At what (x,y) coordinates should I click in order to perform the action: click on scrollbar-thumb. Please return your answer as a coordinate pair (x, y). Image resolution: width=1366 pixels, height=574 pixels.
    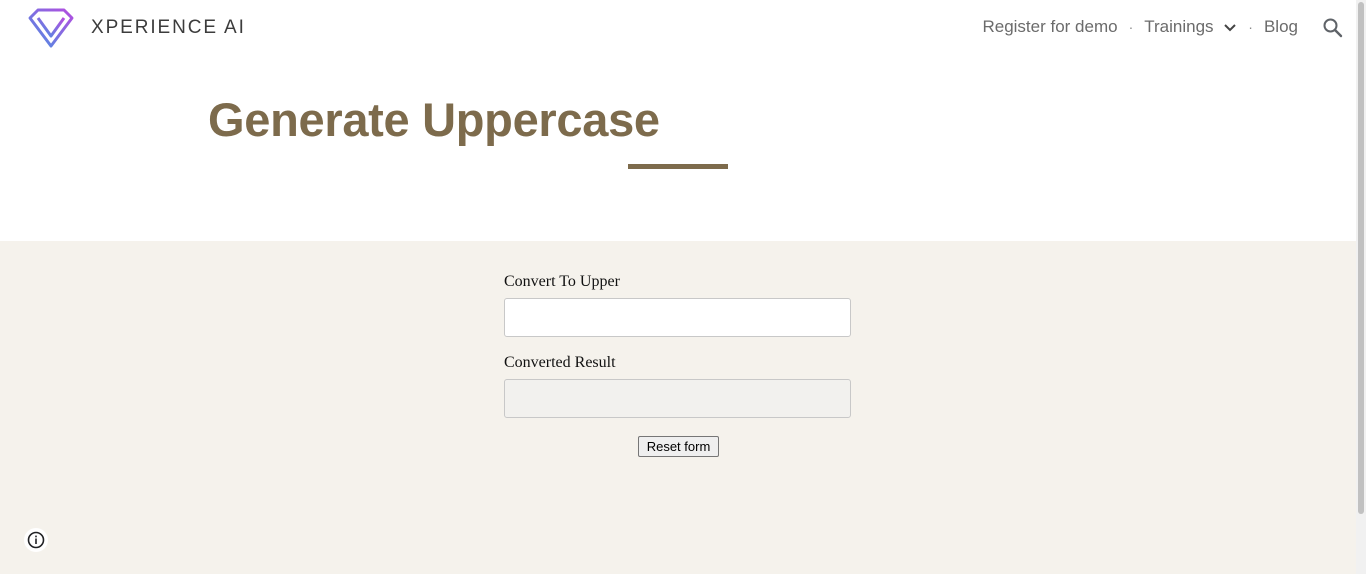
    Looking at the image, I should click on (1361, 258).